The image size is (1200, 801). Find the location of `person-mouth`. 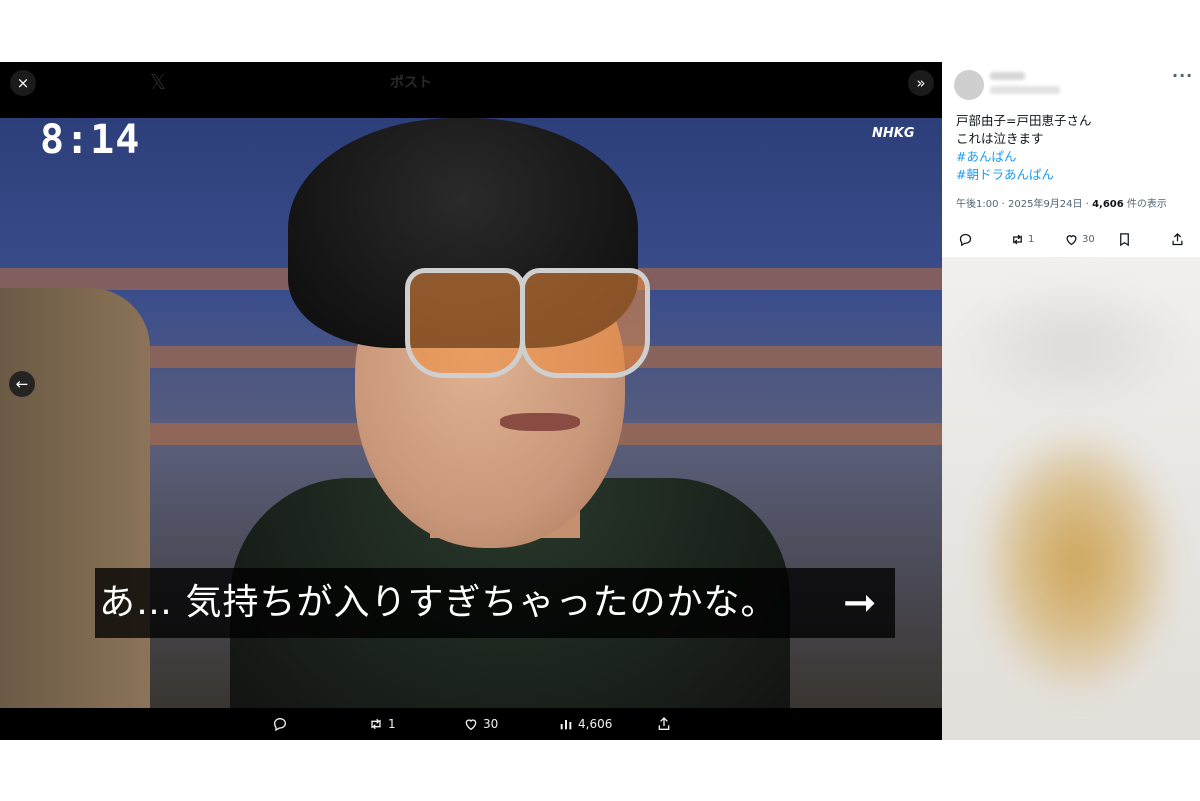

person-mouth is located at coordinates (540, 422).